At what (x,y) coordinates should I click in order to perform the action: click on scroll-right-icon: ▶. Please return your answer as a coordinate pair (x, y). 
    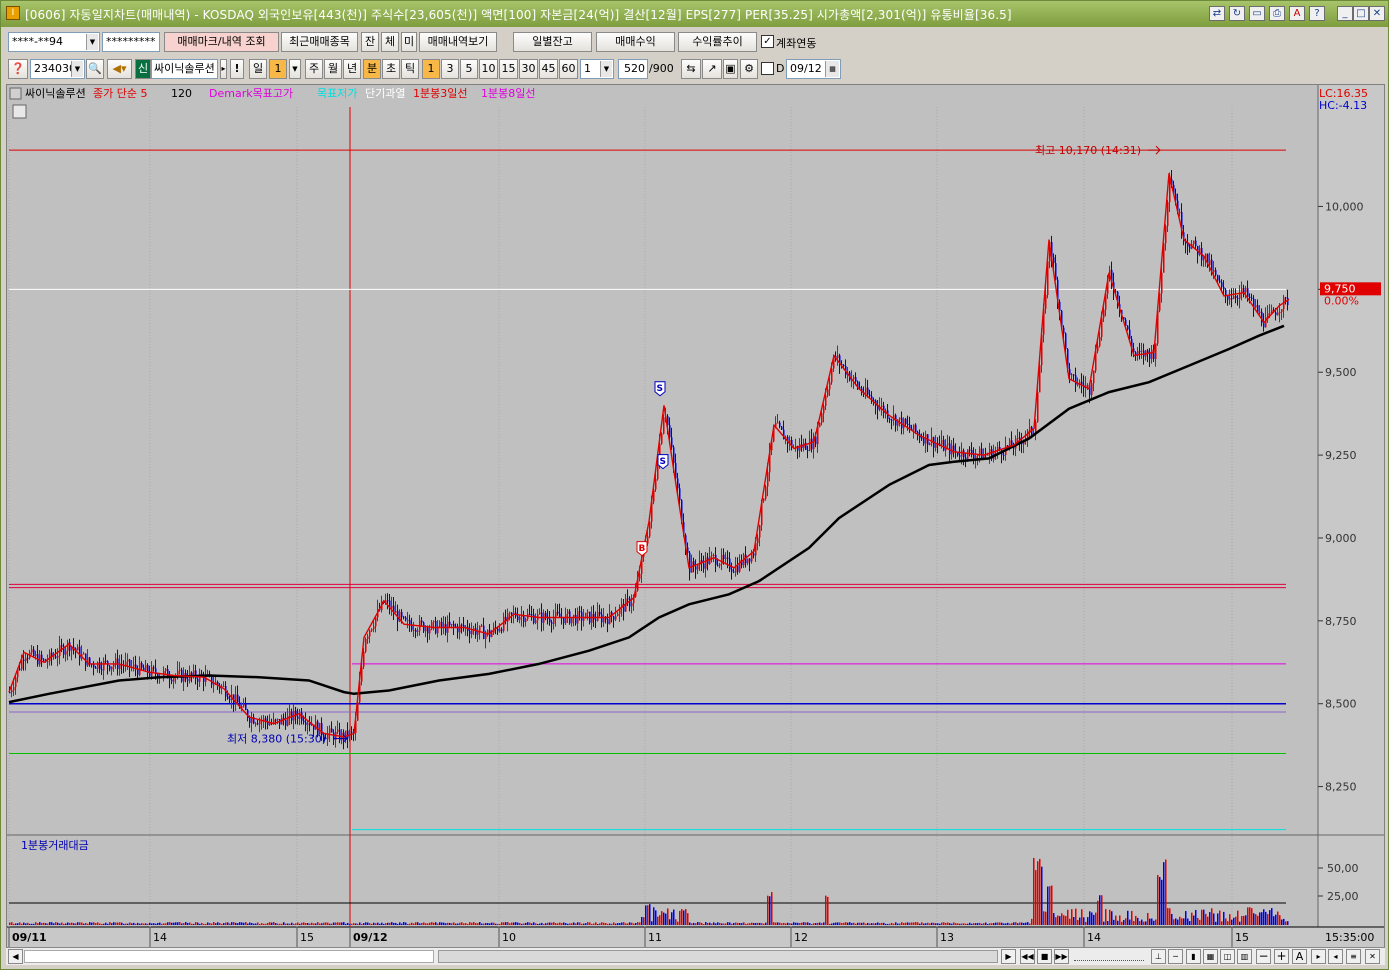
    Looking at the image, I should click on (1008, 956).